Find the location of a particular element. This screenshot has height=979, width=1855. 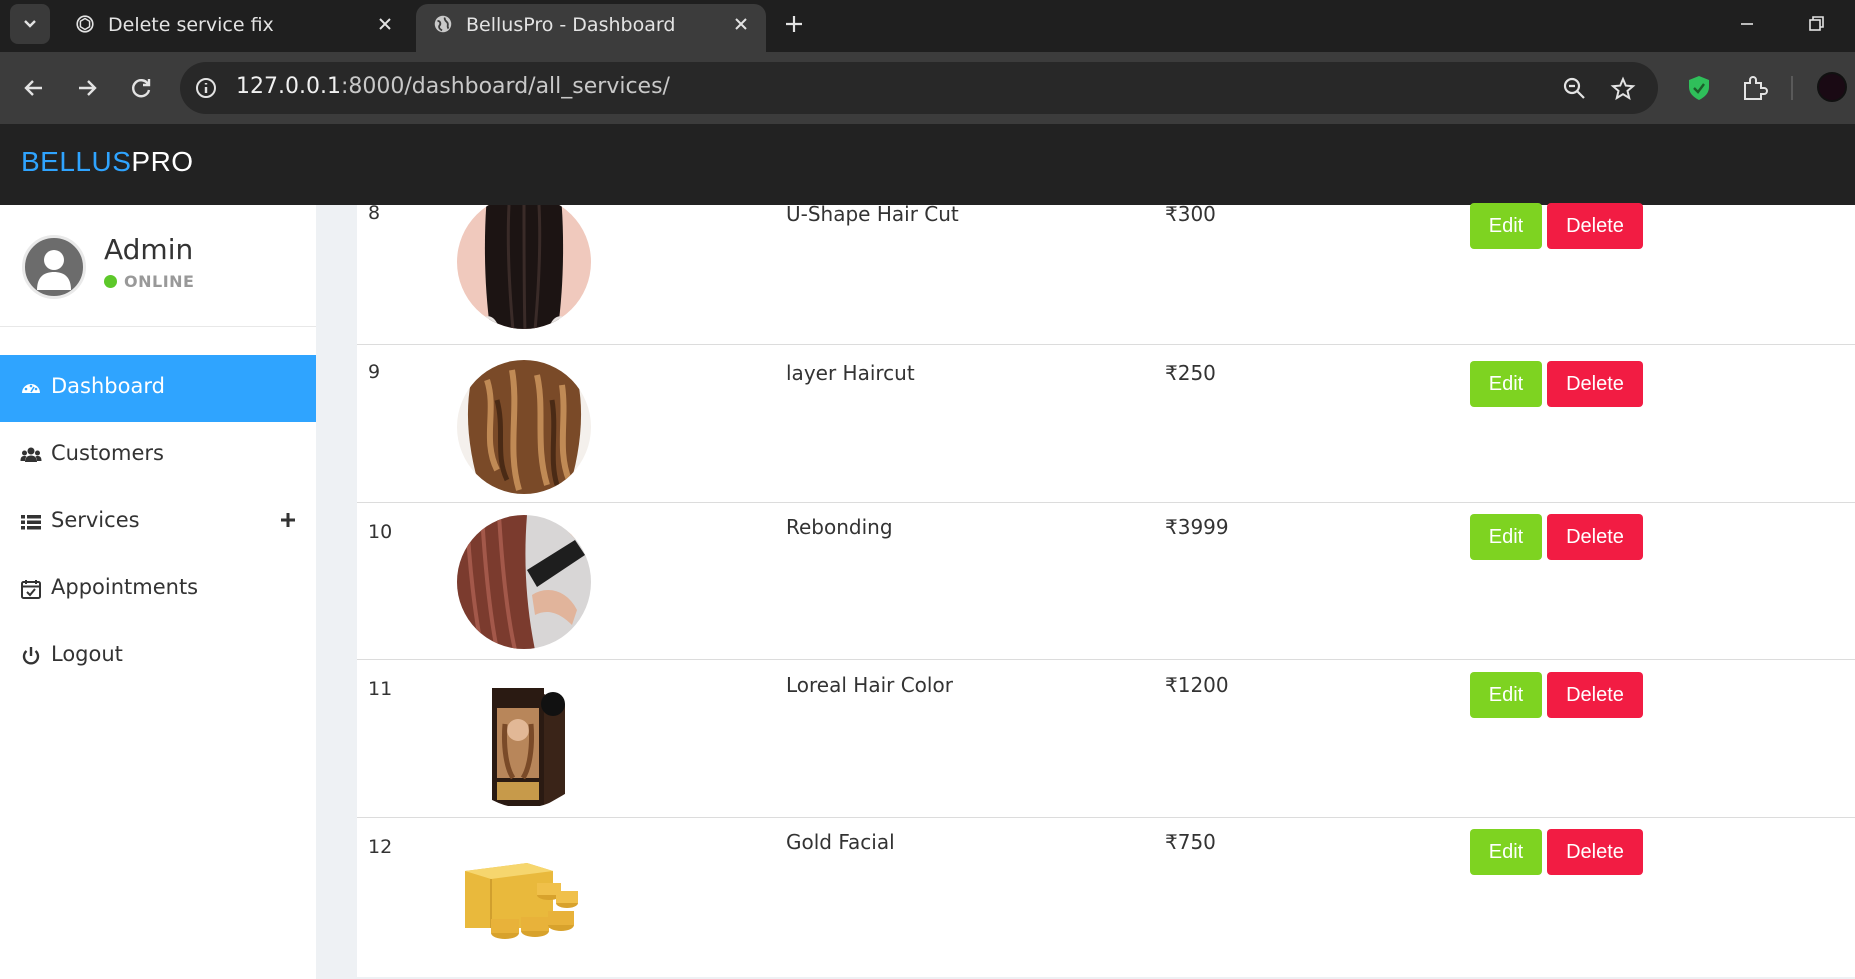

online-status-text: ONLINE is located at coordinates (159, 281).